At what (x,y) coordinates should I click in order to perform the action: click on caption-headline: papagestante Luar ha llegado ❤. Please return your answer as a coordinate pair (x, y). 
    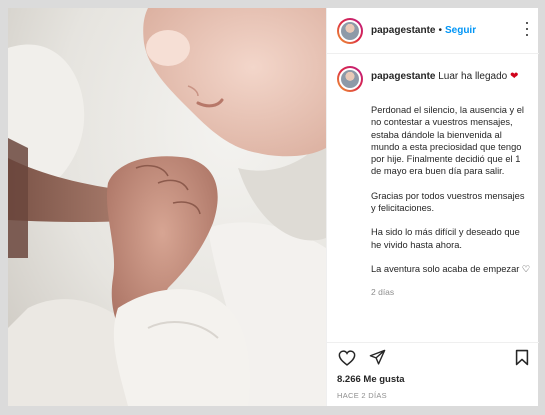
    Looking at the image, I should click on (449, 81).